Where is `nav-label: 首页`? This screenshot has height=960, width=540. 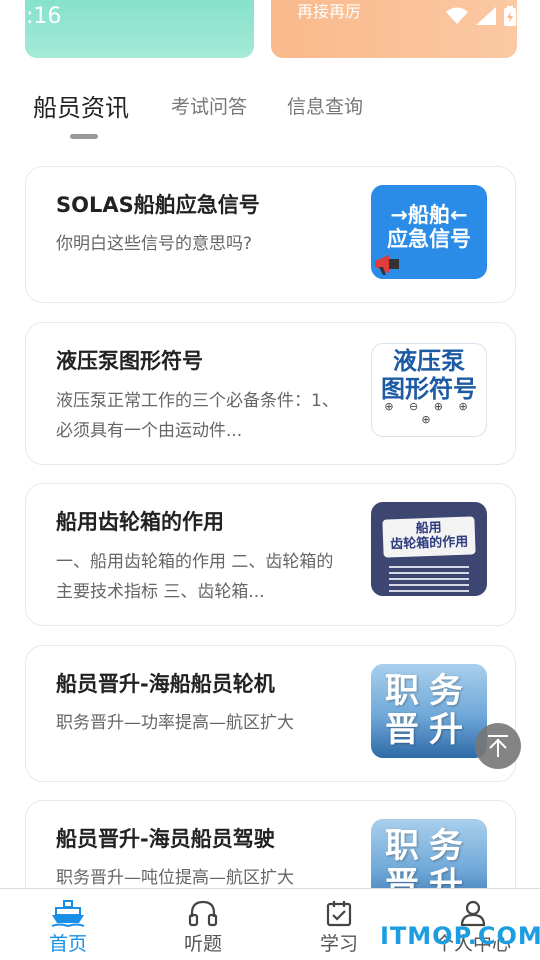
nav-label: 首页 is located at coordinates (67, 944).